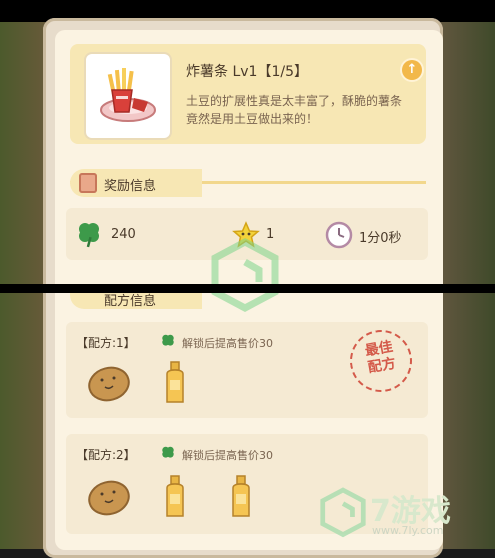 The height and width of the screenshot is (558, 495). I want to click on letterbox-mid, so click(247, 288).